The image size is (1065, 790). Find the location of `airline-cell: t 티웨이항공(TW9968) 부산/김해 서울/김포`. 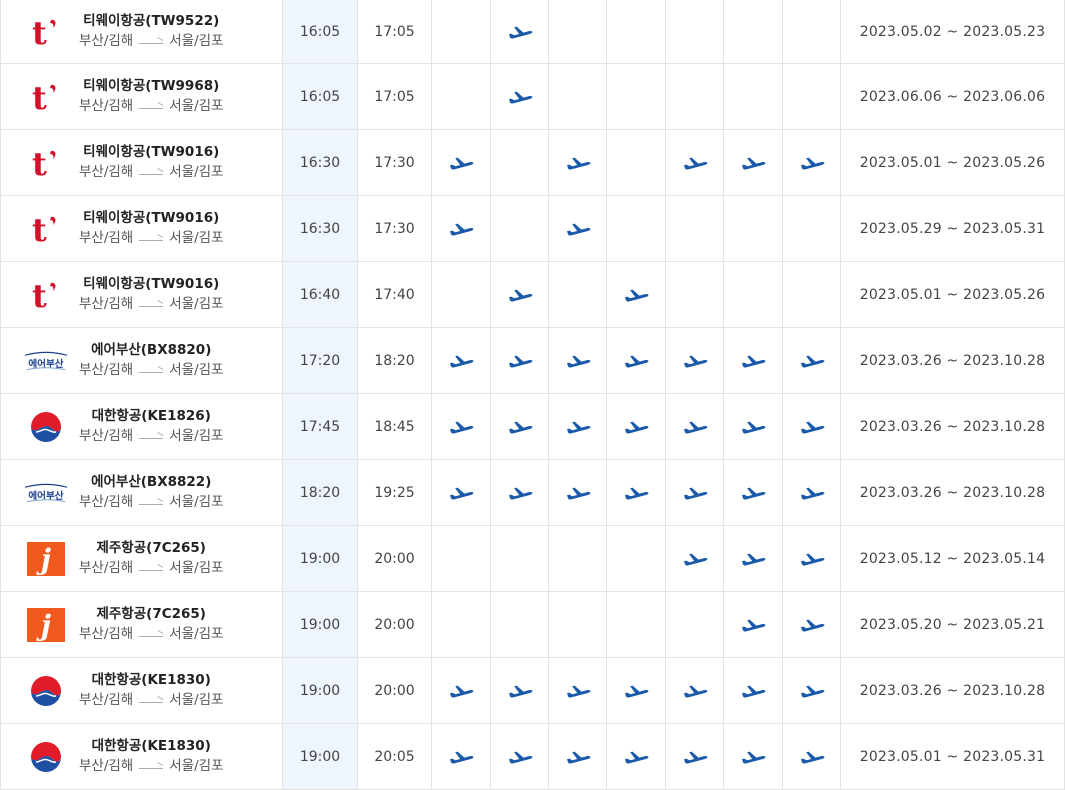

airline-cell: t 티웨이항공(TW9968) 부산/김해 서울/김포 is located at coordinates (141, 96).